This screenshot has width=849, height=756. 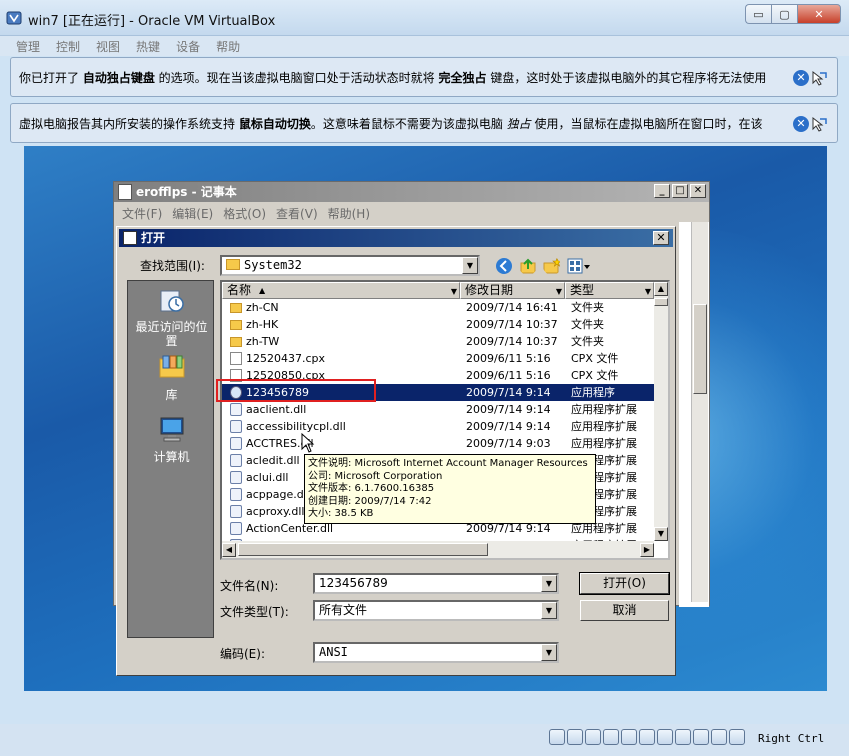 What do you see at coordinates (286, 358) in the screenshot?
I see `file-name: 12520437.cpx` at bounding box center [286, 358].